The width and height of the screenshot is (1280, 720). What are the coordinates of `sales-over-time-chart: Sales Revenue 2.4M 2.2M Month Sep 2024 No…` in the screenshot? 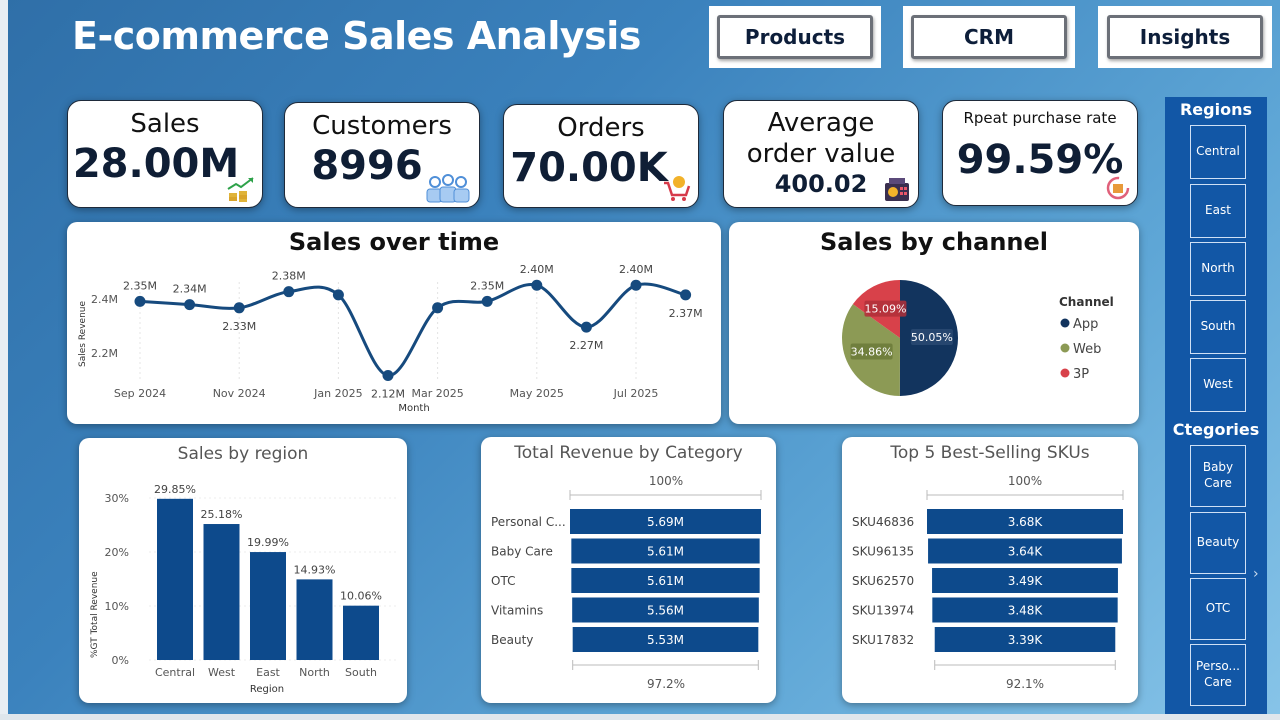 It's located at (390, 338).